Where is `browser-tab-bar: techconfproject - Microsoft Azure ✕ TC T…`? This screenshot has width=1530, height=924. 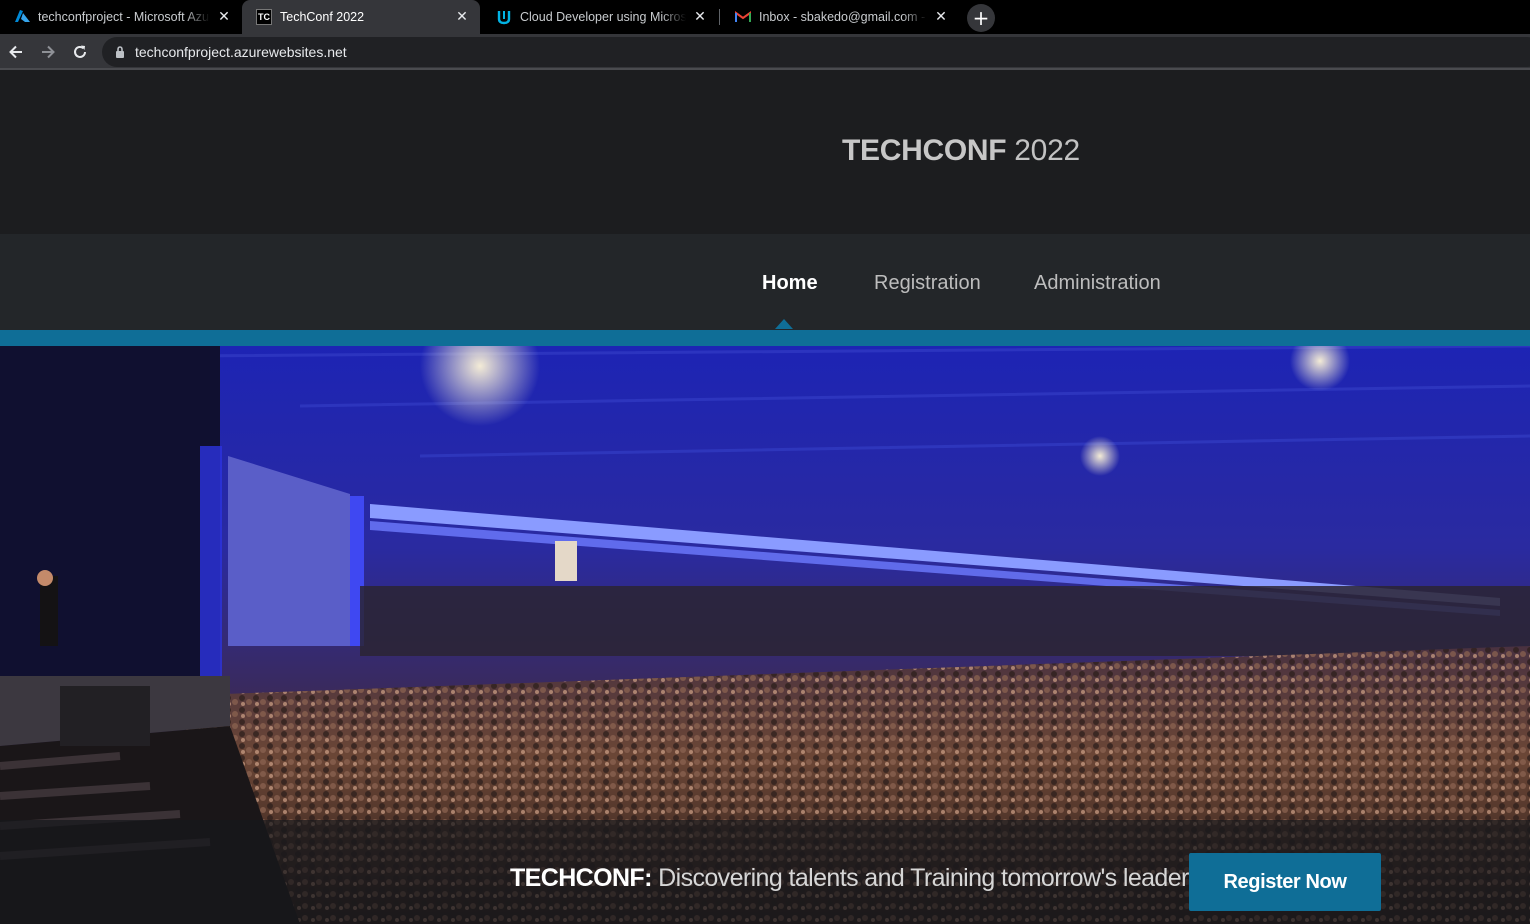
browser-tab-bar: techconfproject - Microsoft Azure ✕ TC T… is located at coordinates (765, 17).